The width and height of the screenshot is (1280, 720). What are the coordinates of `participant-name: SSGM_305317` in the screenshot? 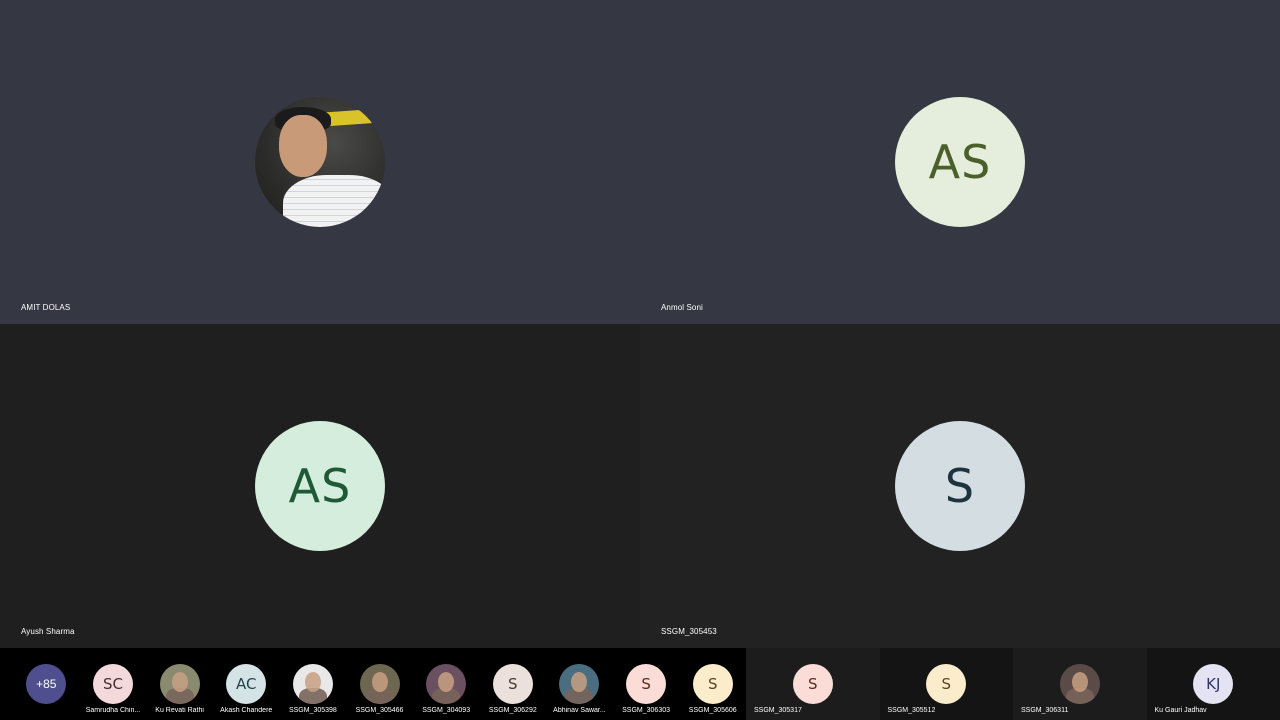 It's located at (778, 710).